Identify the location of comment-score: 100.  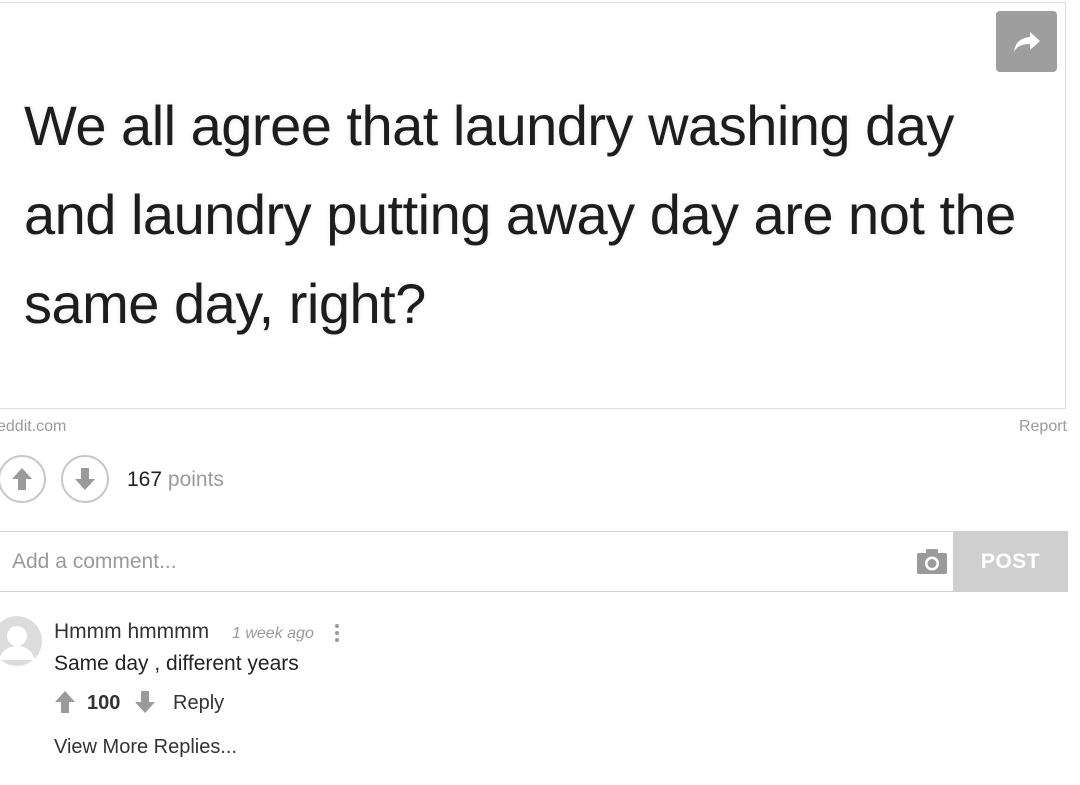
(104, 703).